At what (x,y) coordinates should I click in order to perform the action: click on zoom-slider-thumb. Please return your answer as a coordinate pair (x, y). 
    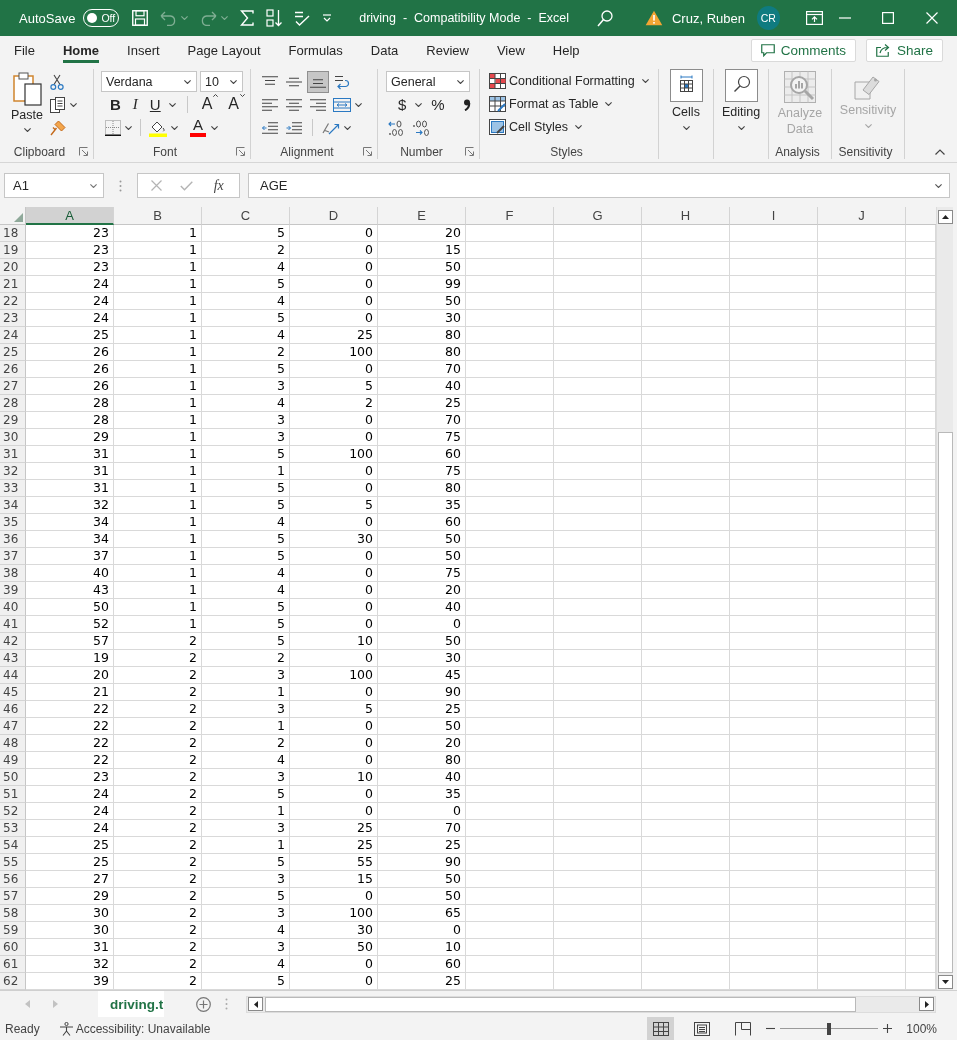
    Looking at the image, I should click on (829, 1028).